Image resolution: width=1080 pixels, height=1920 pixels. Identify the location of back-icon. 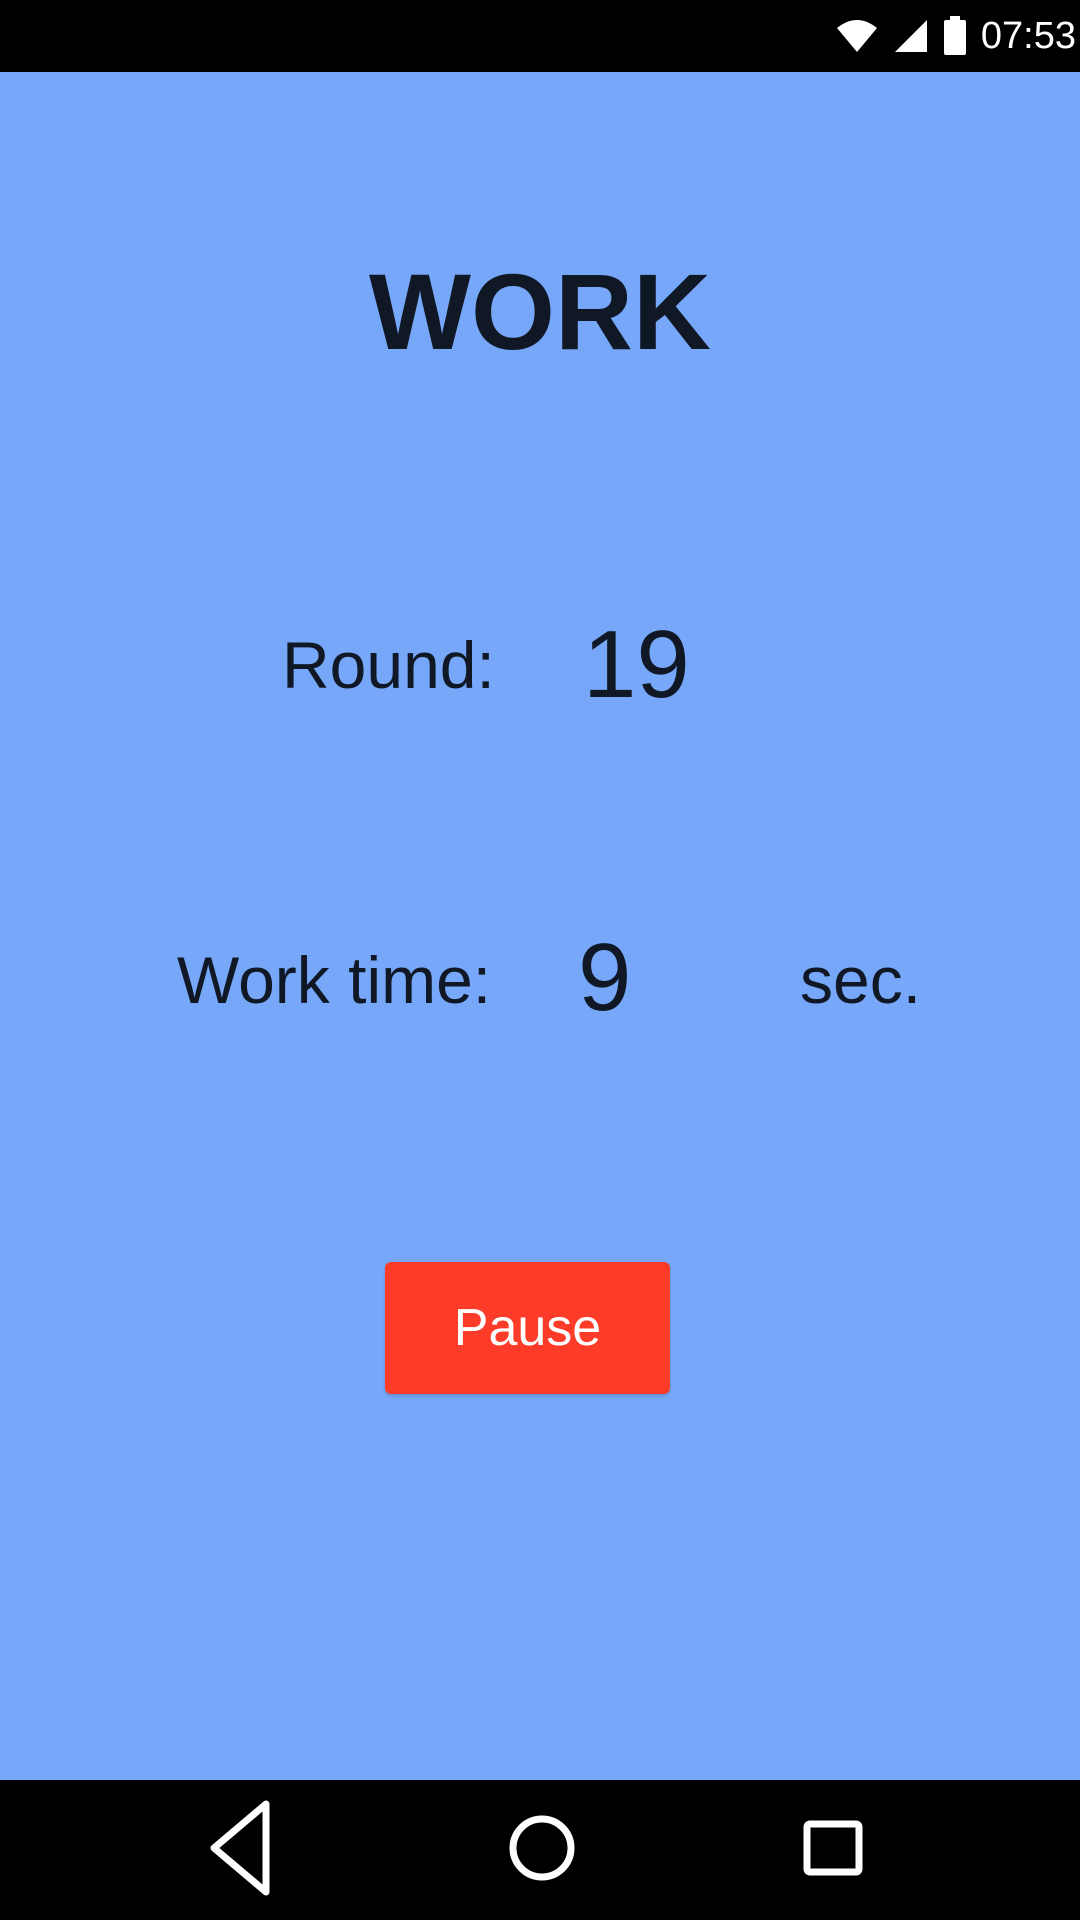
(240, 1850).